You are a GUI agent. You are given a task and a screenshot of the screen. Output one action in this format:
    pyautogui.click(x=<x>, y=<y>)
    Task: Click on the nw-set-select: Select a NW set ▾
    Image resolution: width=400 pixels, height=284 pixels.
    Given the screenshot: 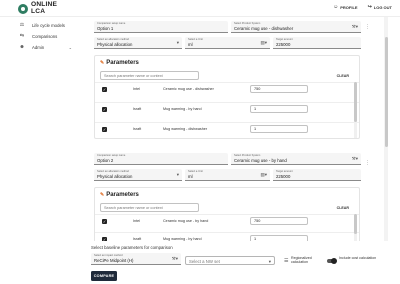 What is the action you would take?
    pyautogui.click(x=230, y=260)
    